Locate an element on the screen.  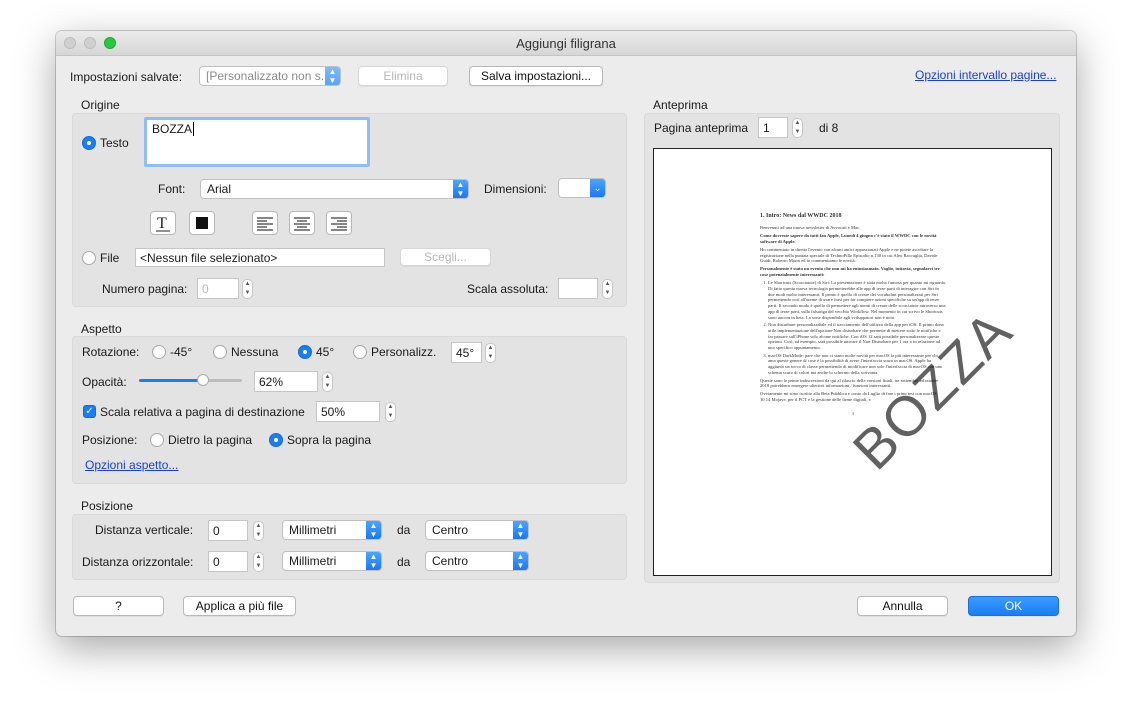
cancel-button: Annulla is located at coordinates (902, 606).